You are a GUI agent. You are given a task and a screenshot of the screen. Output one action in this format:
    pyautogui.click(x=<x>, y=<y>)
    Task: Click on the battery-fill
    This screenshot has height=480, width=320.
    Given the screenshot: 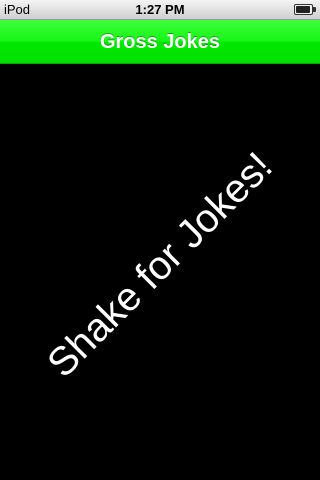 What is the action you would take?
    pyautogui.click(x=303, y=9)
    